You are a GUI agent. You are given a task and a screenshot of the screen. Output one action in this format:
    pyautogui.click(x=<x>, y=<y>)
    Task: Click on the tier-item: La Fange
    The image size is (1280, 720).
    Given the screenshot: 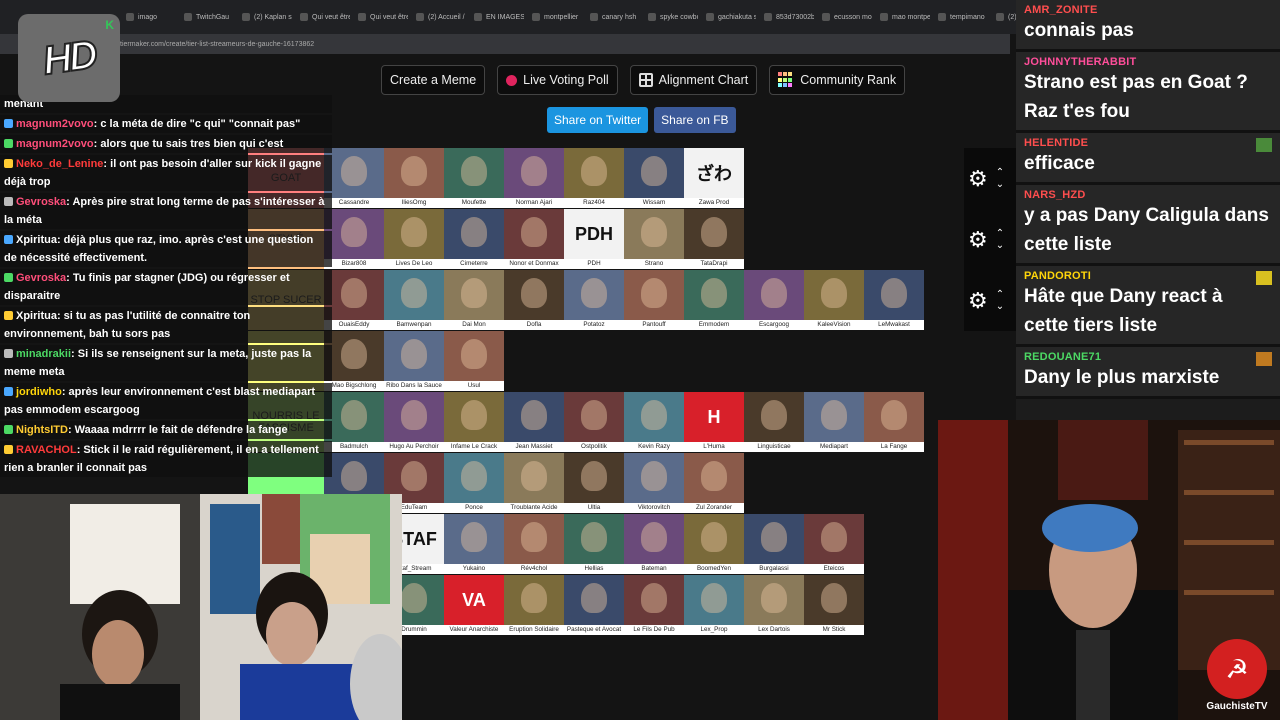 What is the action you would take?
    pyautogui.click(x=894, y=422)
    